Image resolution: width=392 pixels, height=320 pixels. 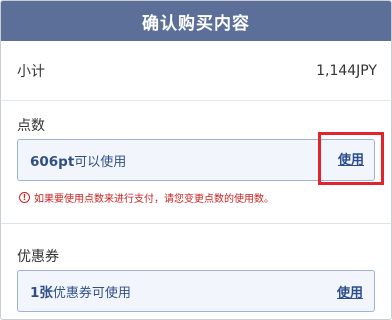 I want to click on points-available-text: 606pt可以使用, so click(x=72, y=160).